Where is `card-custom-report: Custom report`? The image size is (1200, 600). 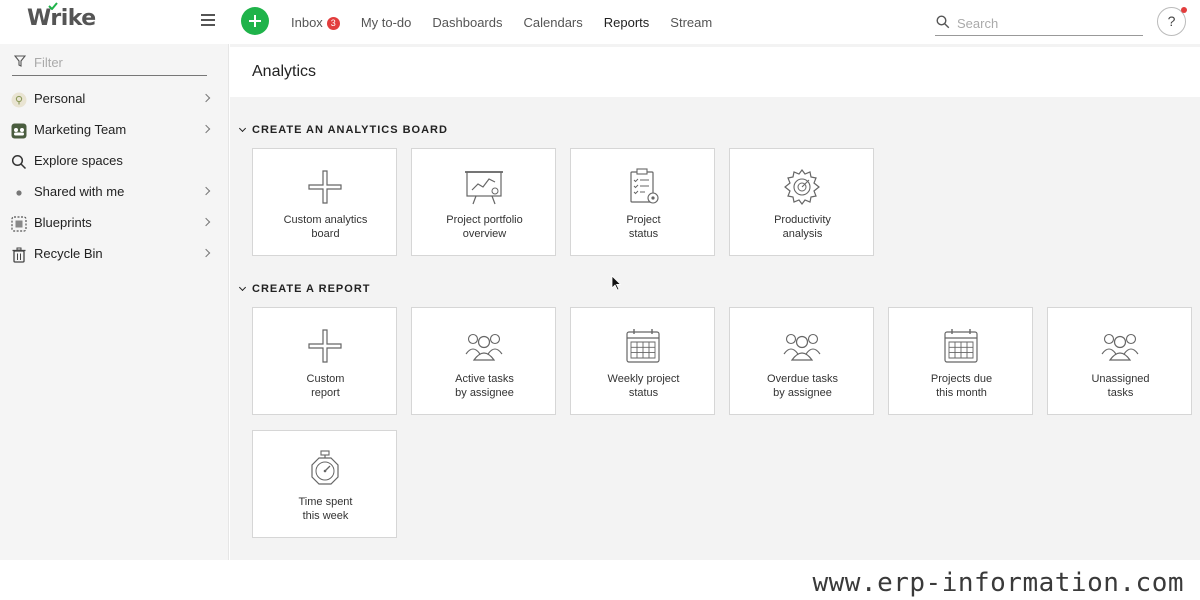 card-custom-report: Custom report is located at coordinates (324, 361).